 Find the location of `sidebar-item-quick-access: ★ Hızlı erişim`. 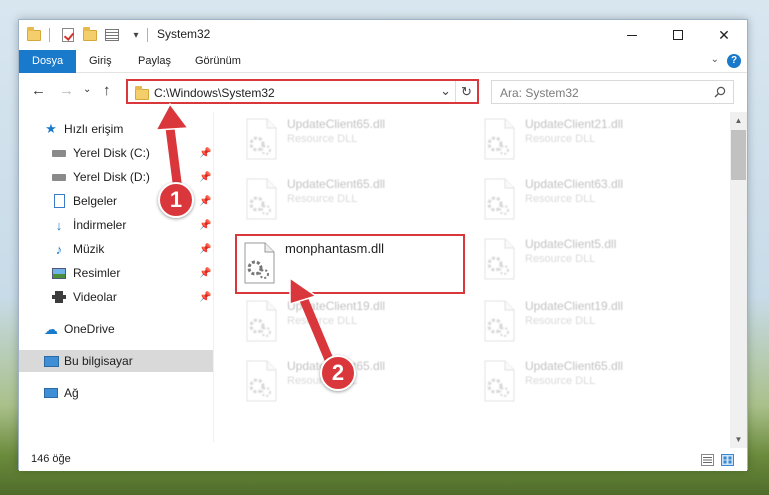

sidebar-item-quick-access: ★ Hızlı erişim is located at coordinates (116, 129).